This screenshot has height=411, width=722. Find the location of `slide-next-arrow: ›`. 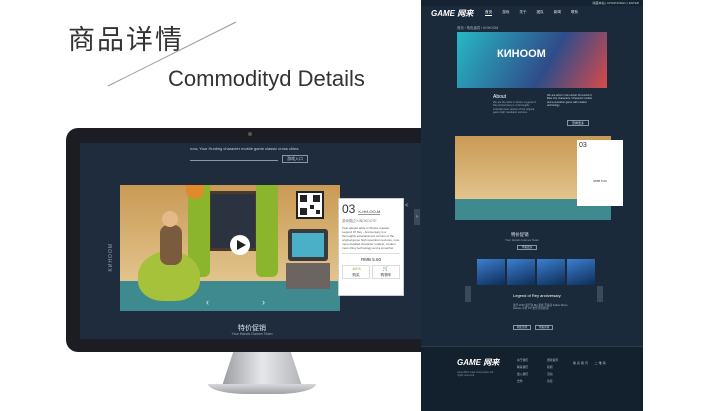

slide-next-arrow: › is located at coordinates (263, 302).